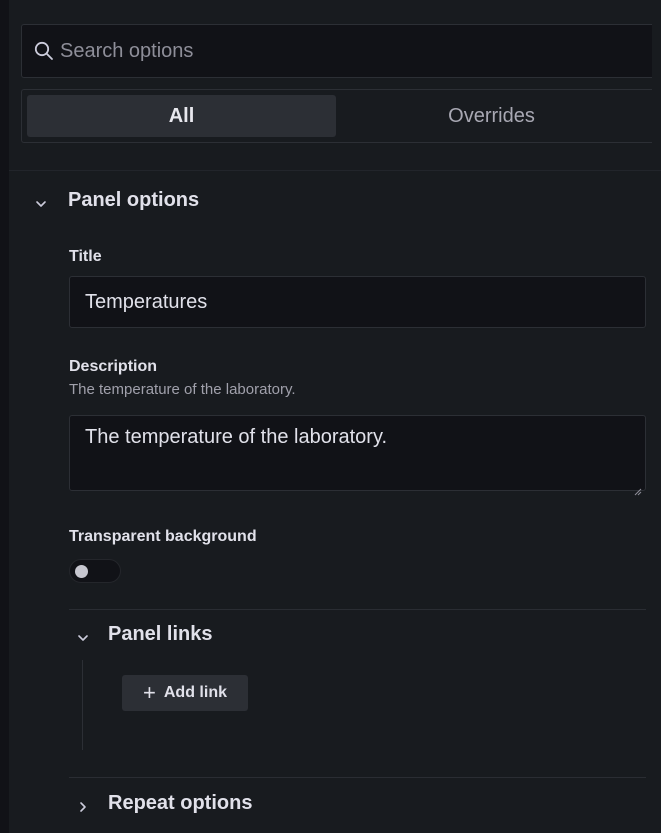 The image size is (661, 833). What do you see at coordinates (113, 366) in the screenshot?
I see `description-label: Description` at bounding box center [113, 366].